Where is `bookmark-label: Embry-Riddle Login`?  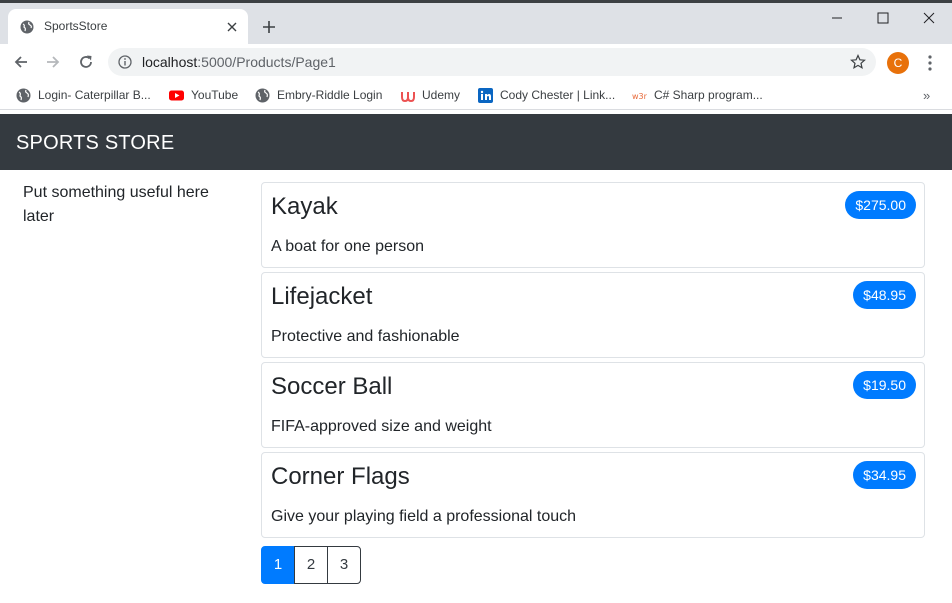
bookmark-label: Embry-Riddle Login is located at coordinates (330, 95).